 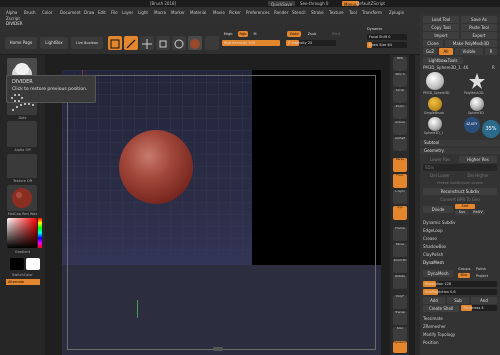 What do you see at coordinates (460, 143) in the screenshot?
I see `subtool-header: Subtool` at bounding box center [460, 143].